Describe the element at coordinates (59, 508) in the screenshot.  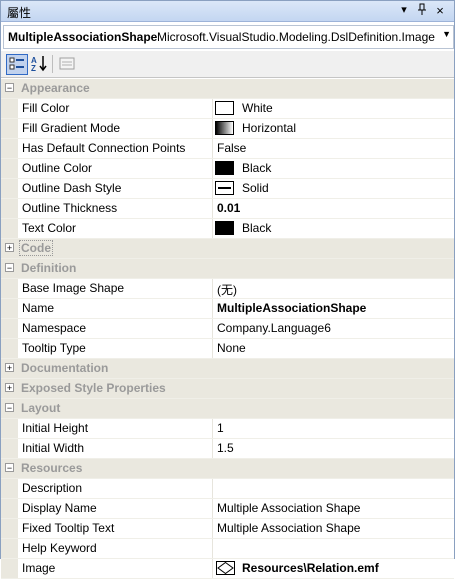
I see `property-name: Display Name` at that location.